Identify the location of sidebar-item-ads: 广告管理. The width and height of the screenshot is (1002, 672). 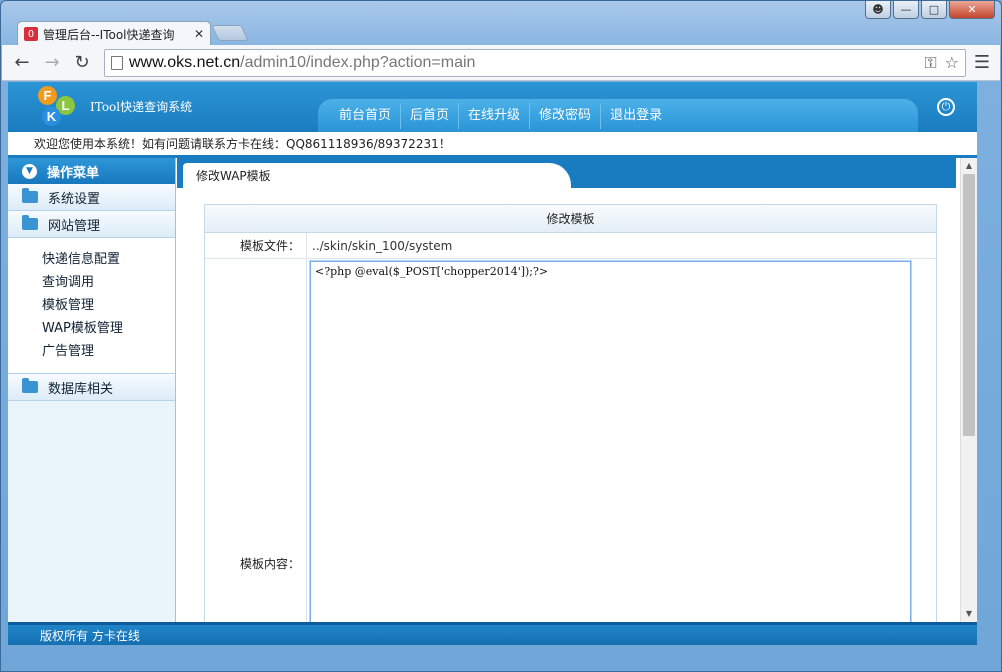
(108, 351).